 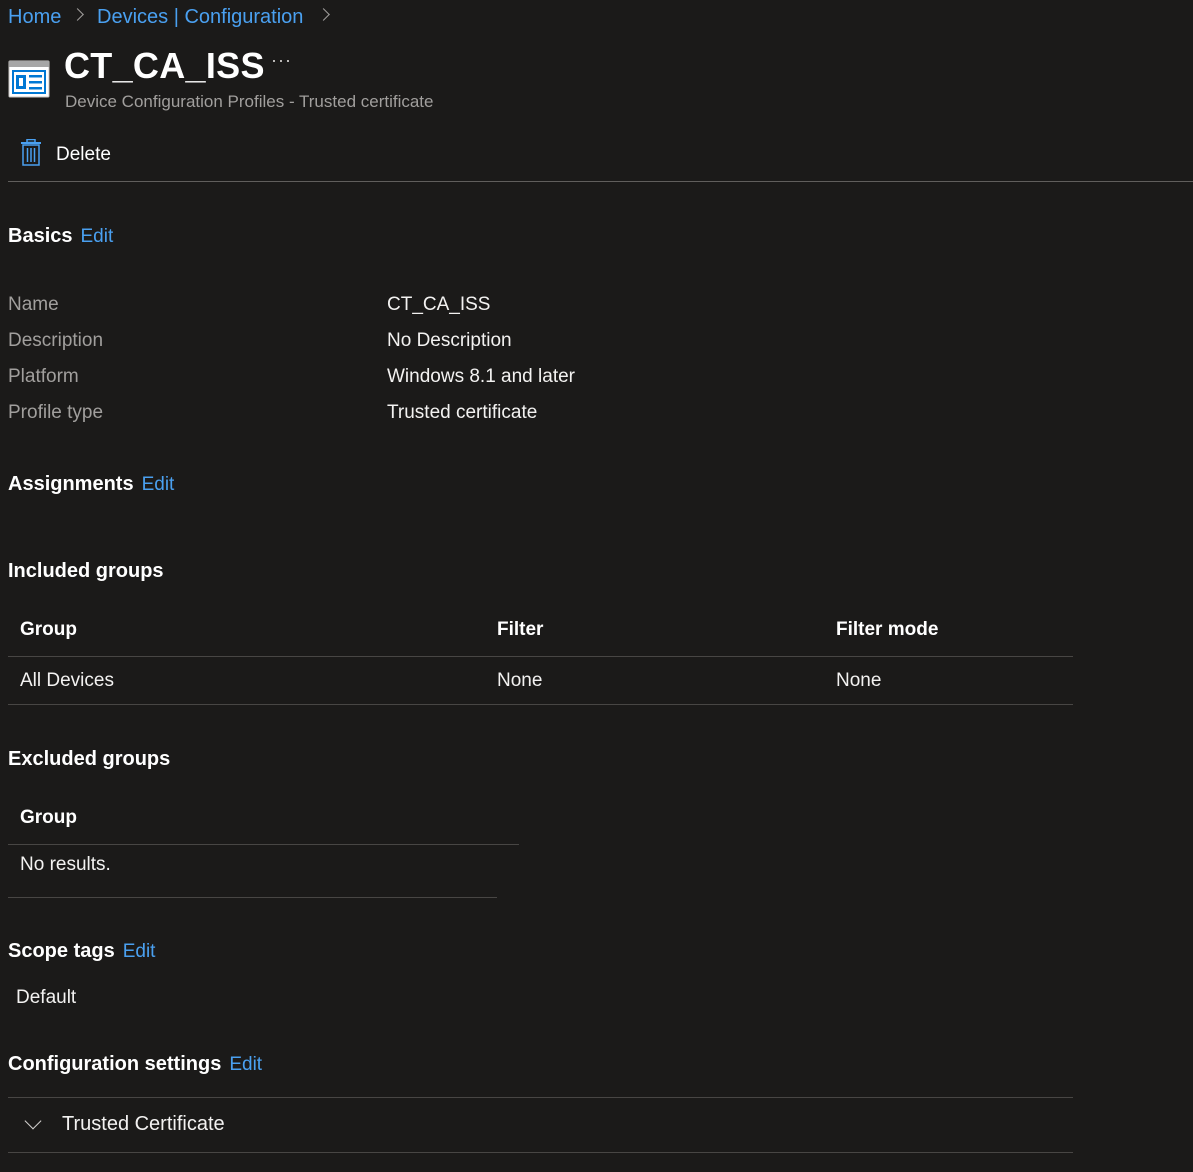 I want to click on configuration-settings-heading: Configuration settings Edit, so click(x=135, y=1064).